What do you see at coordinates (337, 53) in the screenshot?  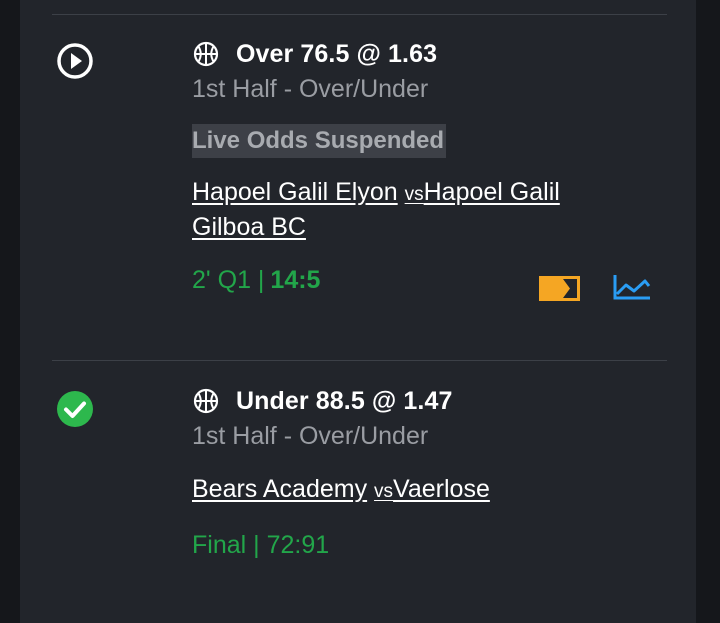 I see `bet-selection: Over 76.5 @ 1.63` at bounding box center [337, 53].